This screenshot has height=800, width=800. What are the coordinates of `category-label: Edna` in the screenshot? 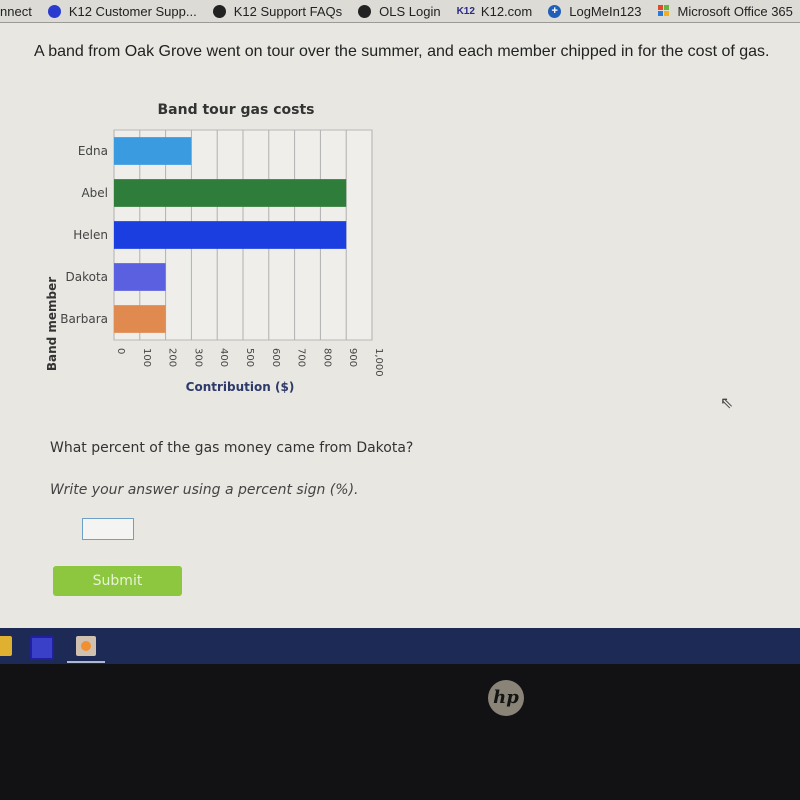 It's located at (93, 151).